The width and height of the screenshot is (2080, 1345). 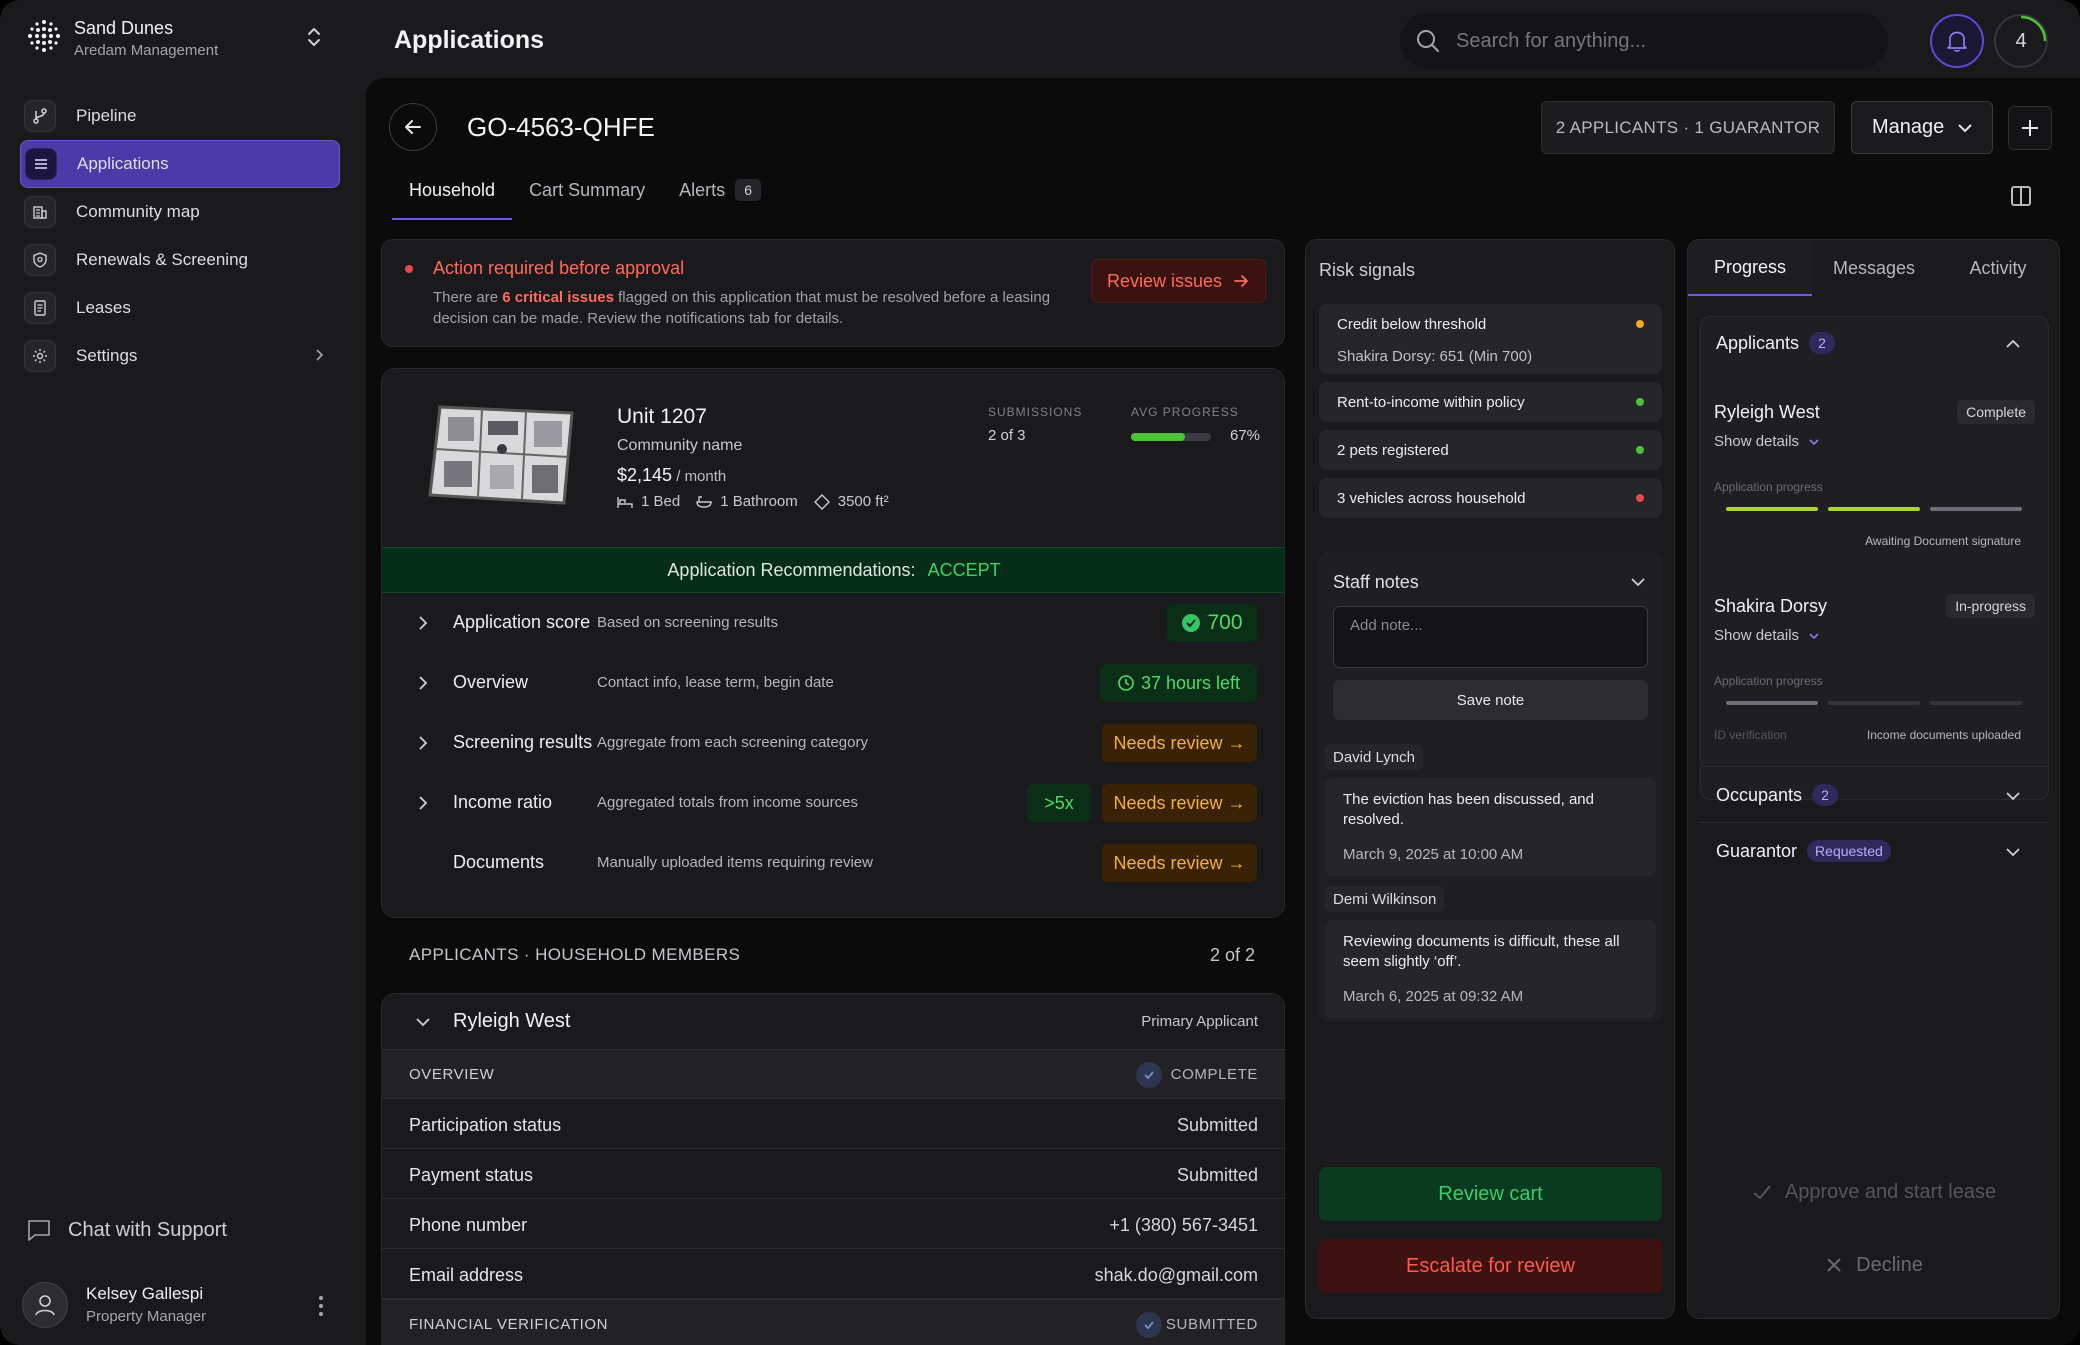 I want to click on occupants-header: Occupants 2, so click(x=1777, y=795).